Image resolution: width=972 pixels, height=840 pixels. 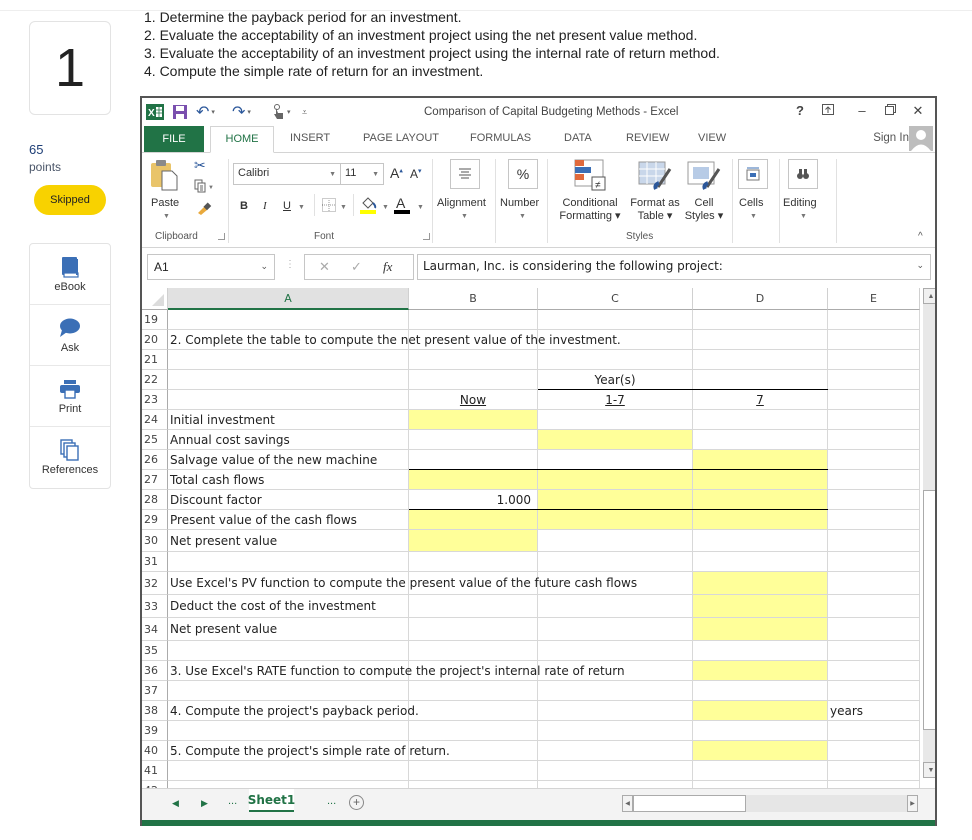 I want to click on paste-button: Paste, so click(x=165, y=203).